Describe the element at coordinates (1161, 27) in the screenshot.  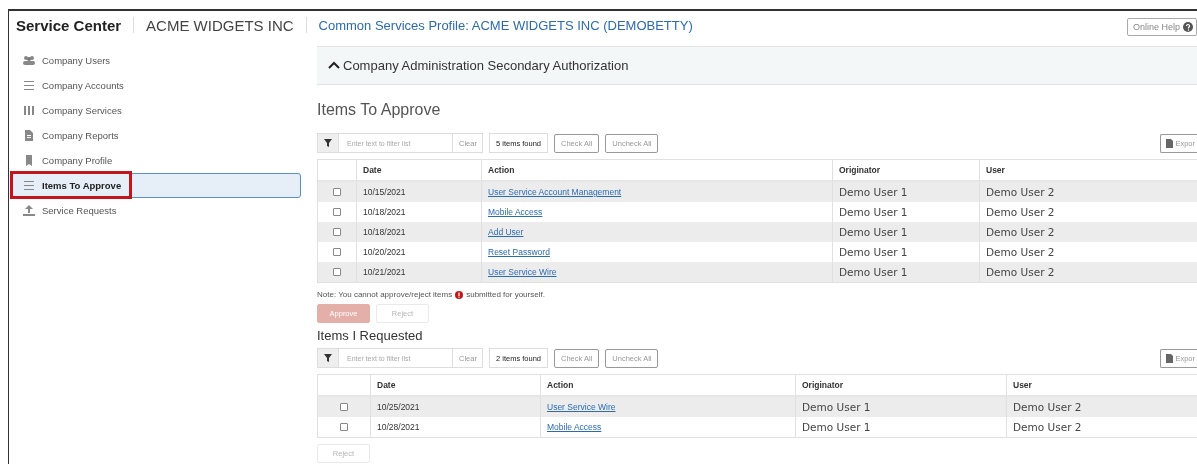
I see `help-button: Online Help` at that location.